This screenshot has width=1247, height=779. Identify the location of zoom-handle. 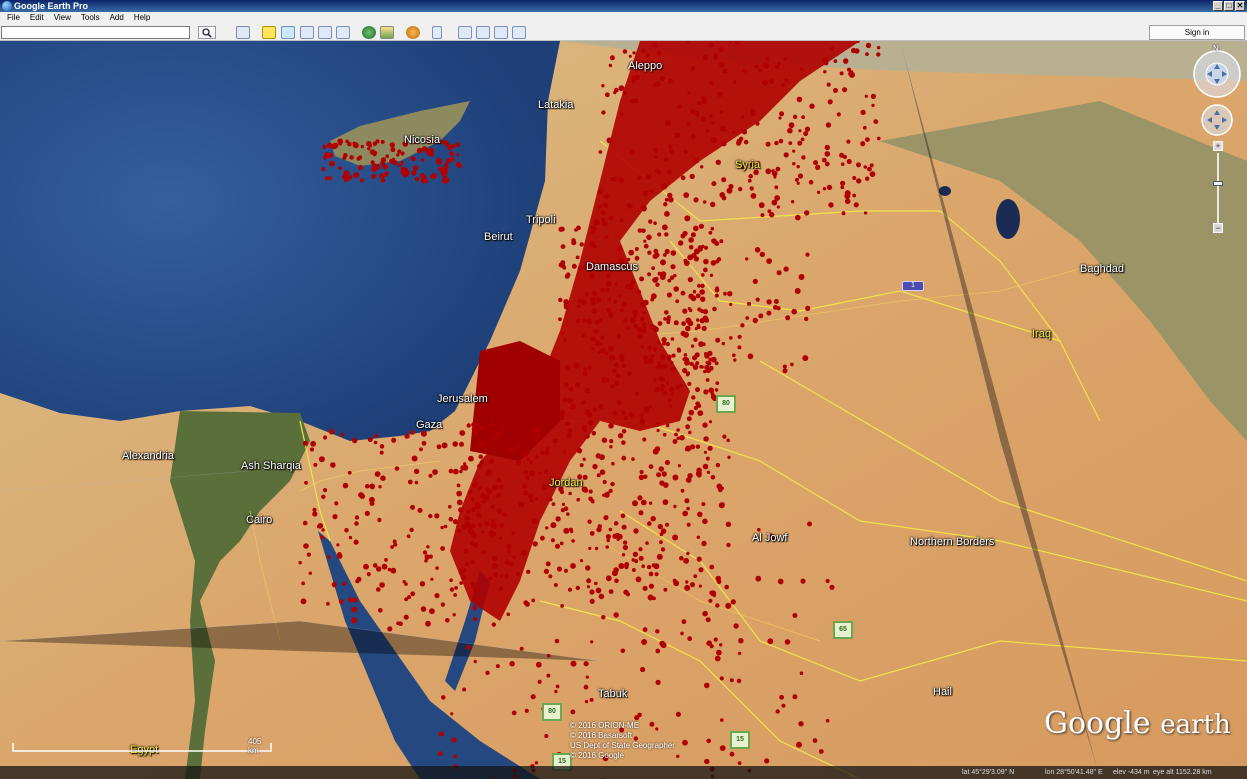
(1218, 183).